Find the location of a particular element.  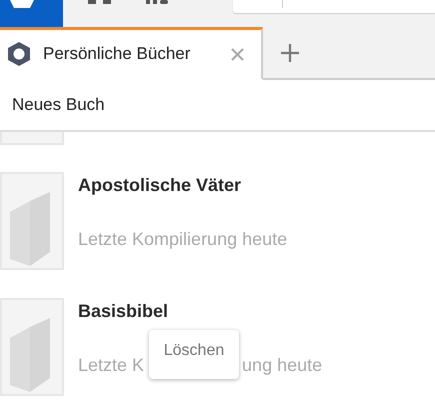

book-title: Basisbibel is located at coordinates (200, 311).